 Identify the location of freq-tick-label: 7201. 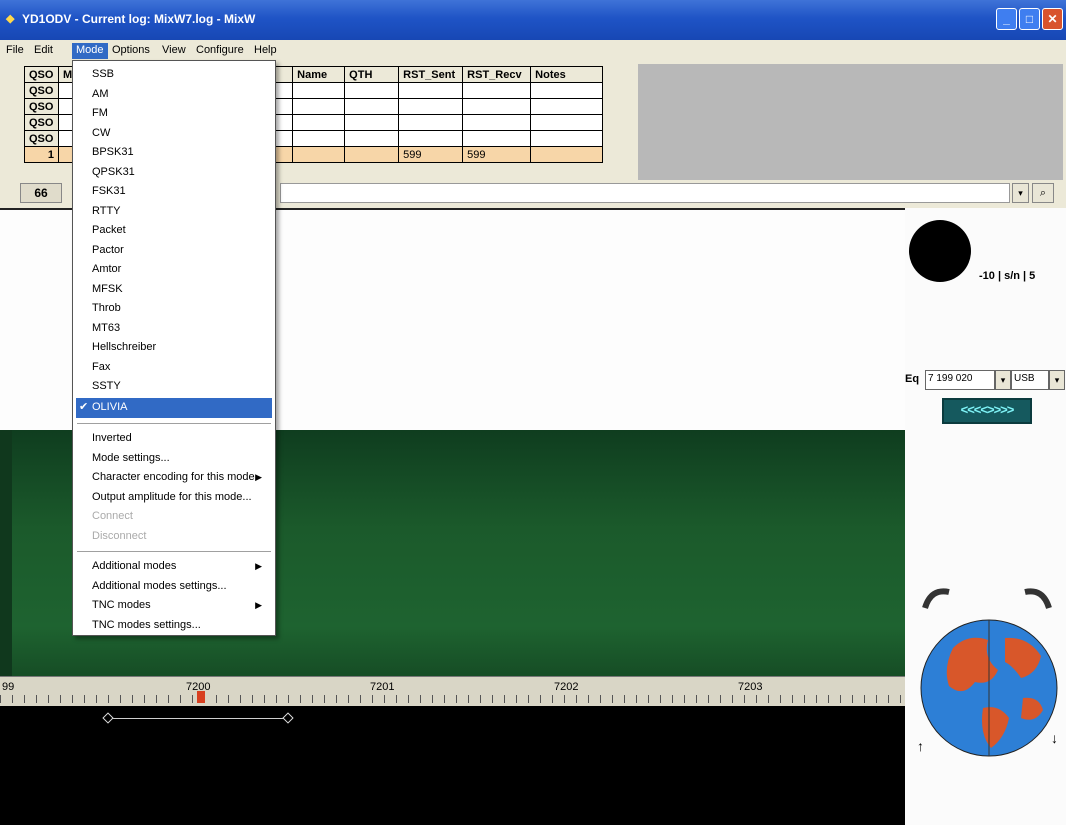
(382, 687).